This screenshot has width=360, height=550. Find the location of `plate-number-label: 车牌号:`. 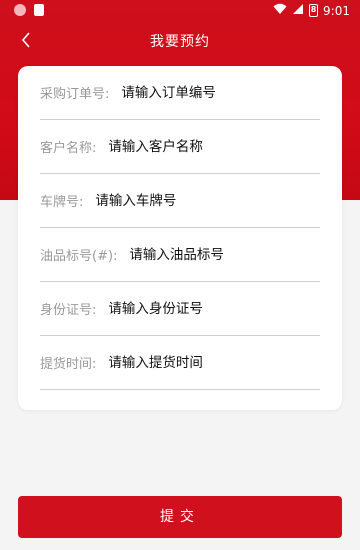

plate-number-label: 车牌号: is located at coordinates (62, 202).